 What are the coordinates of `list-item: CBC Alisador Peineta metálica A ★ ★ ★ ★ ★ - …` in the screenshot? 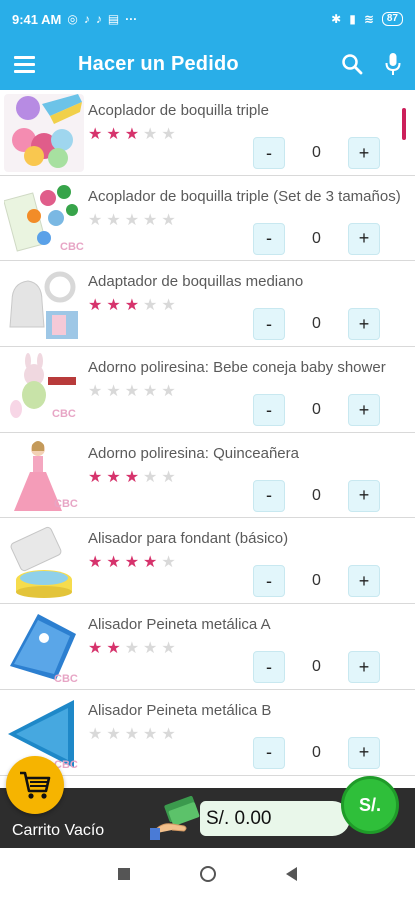 It's located at (207, 647).